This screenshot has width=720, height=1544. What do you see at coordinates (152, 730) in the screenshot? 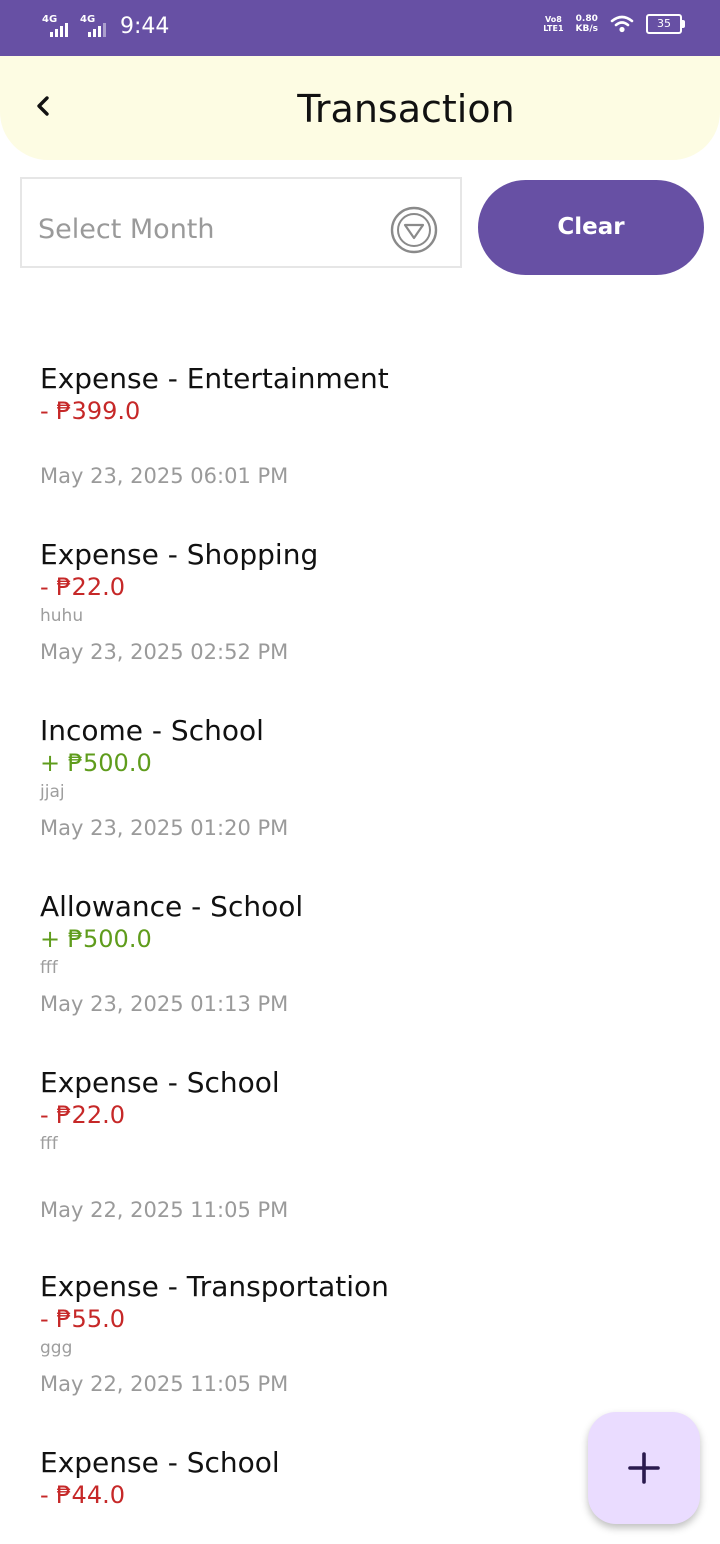
I see `transaction-title: Income - School` at bounding box center [152, 730].